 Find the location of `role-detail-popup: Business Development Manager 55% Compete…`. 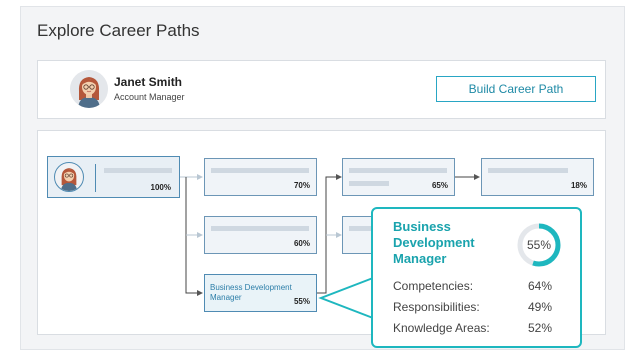

role-detail-popup: Business Development Manager 55% Compete… is located at coordinates (476, 277).